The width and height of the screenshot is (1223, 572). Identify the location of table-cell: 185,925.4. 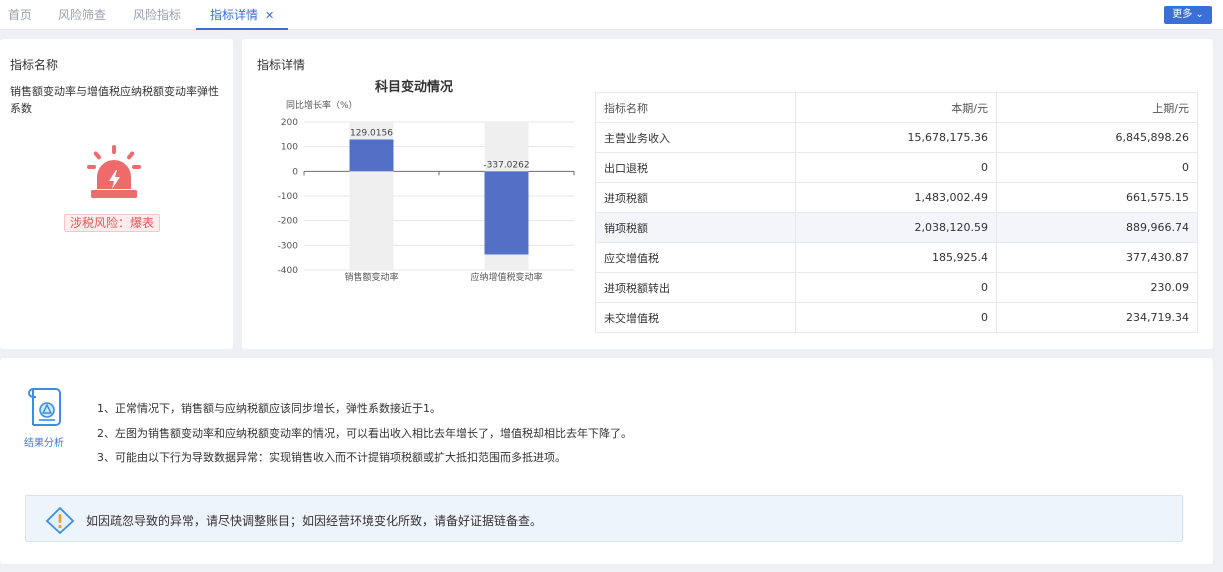
(896, 257).